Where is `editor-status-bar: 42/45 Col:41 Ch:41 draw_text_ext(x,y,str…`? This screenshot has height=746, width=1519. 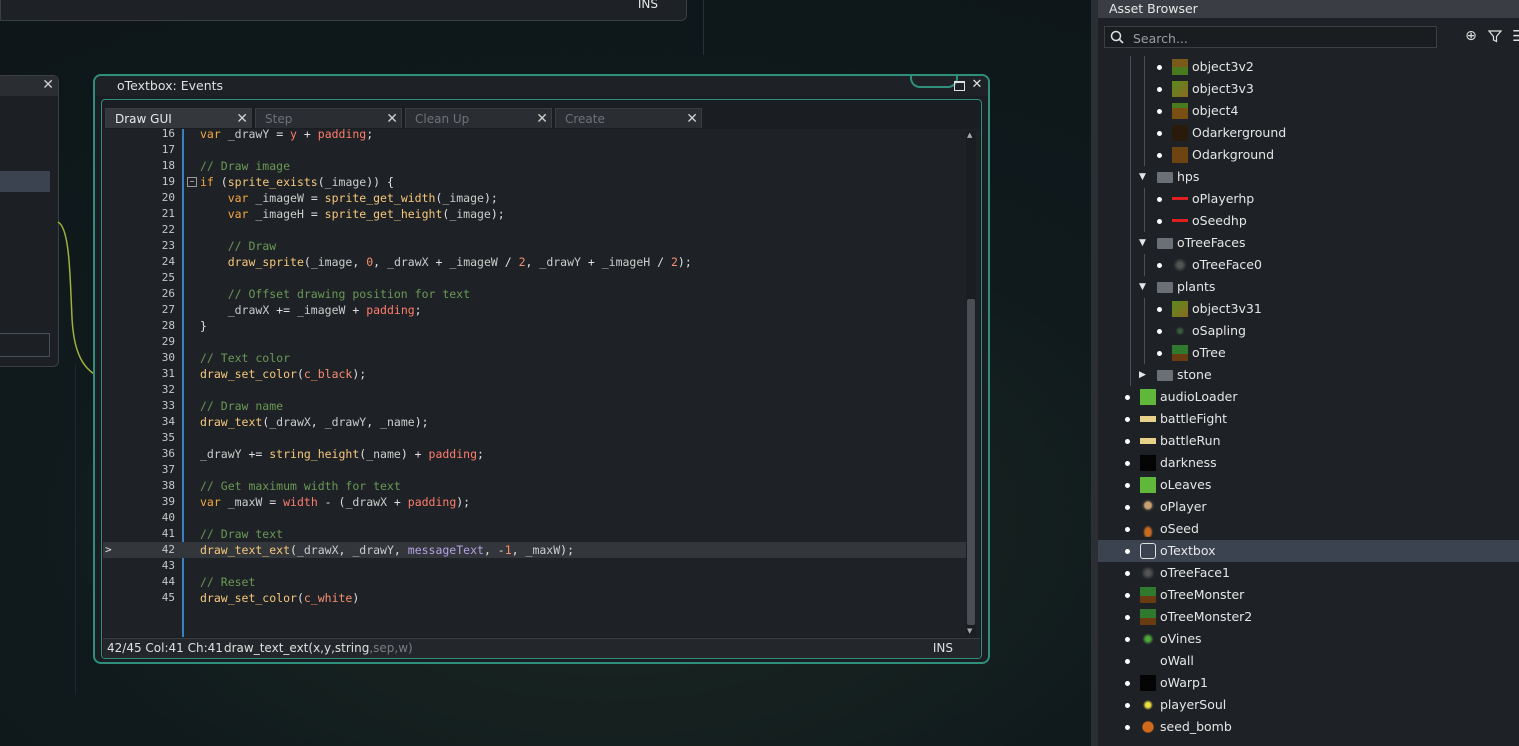 editor-status-bar: 42/45 Col:41 Ch:41 draw_text_ext(x,y,str… is located at coordinates (541, 648).